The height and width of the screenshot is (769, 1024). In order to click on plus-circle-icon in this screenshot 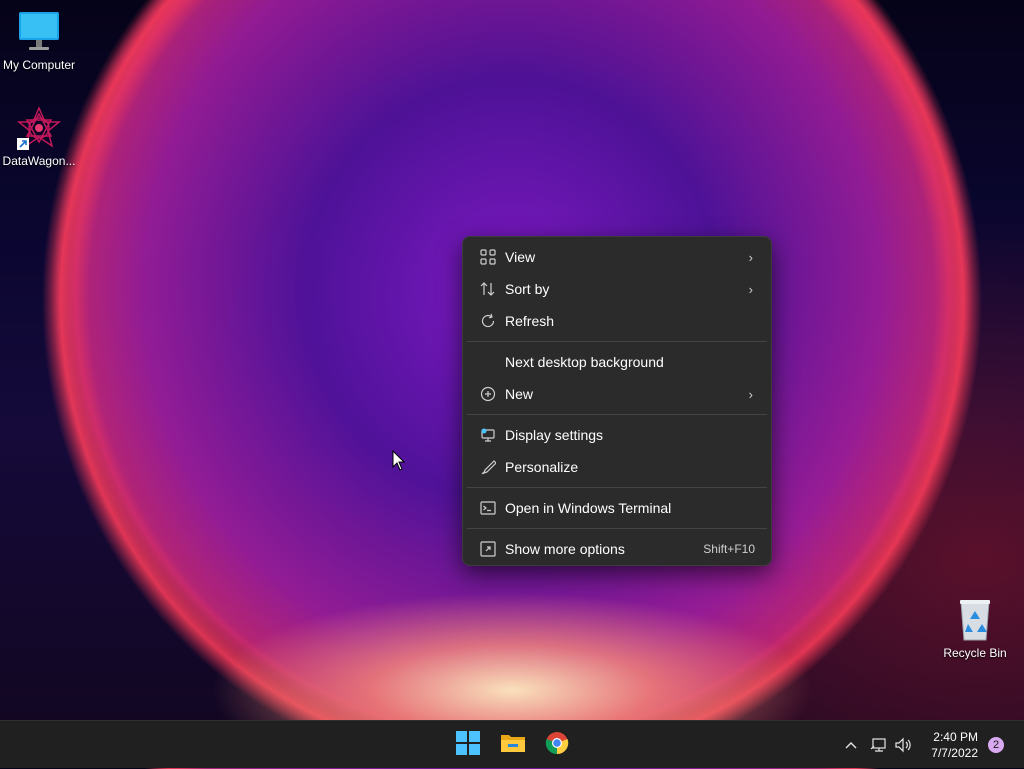, I will do `click(488, 394)`.